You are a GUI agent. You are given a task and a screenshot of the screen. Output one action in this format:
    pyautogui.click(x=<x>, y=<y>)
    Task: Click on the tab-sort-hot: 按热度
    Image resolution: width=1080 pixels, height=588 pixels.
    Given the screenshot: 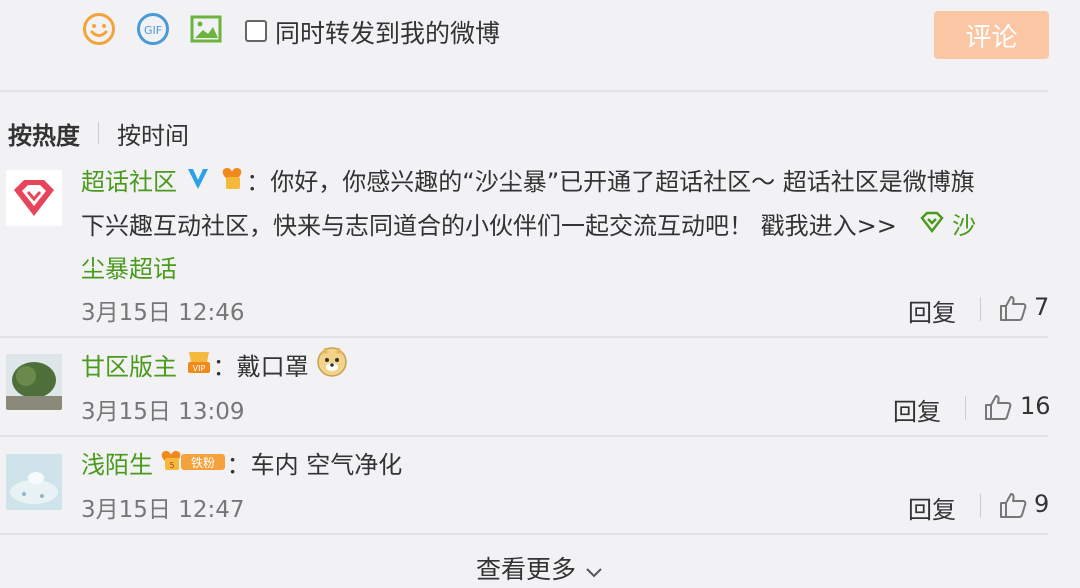 What is the action you would take?
    pyautogui.click(x=44, y=133)
    